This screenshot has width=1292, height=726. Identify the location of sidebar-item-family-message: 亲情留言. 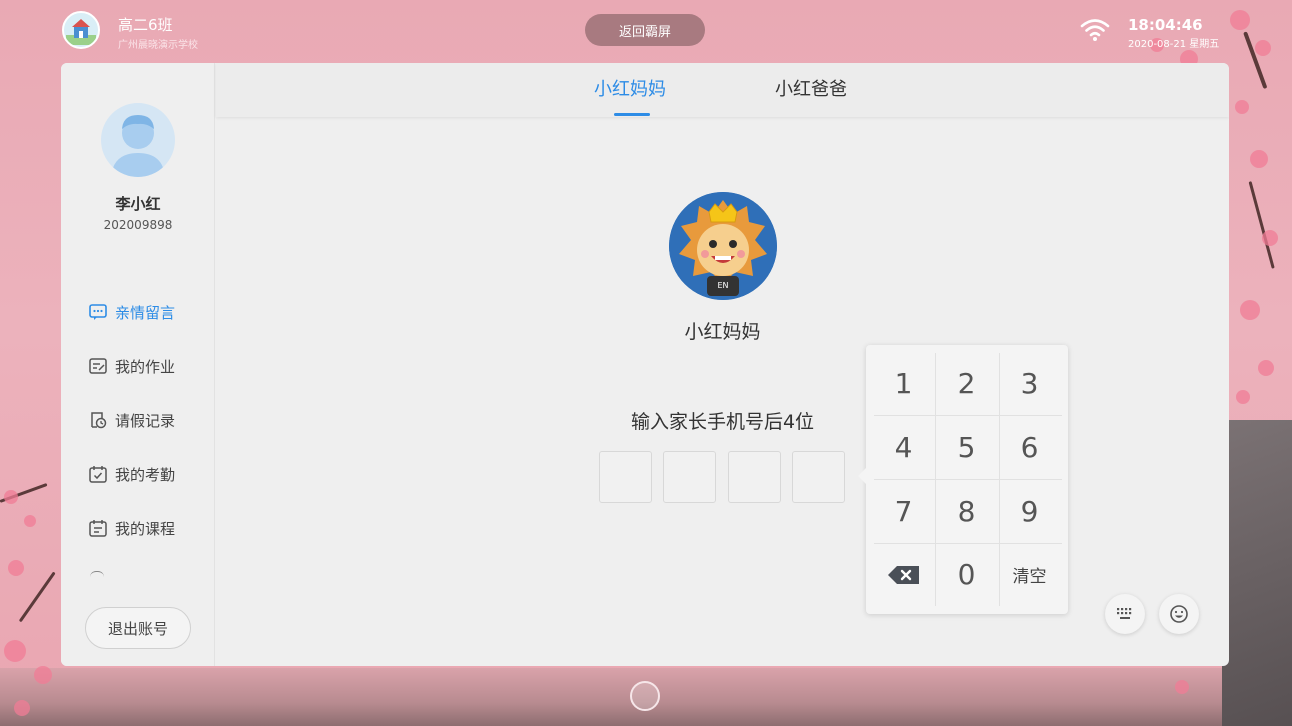
(131, 312).